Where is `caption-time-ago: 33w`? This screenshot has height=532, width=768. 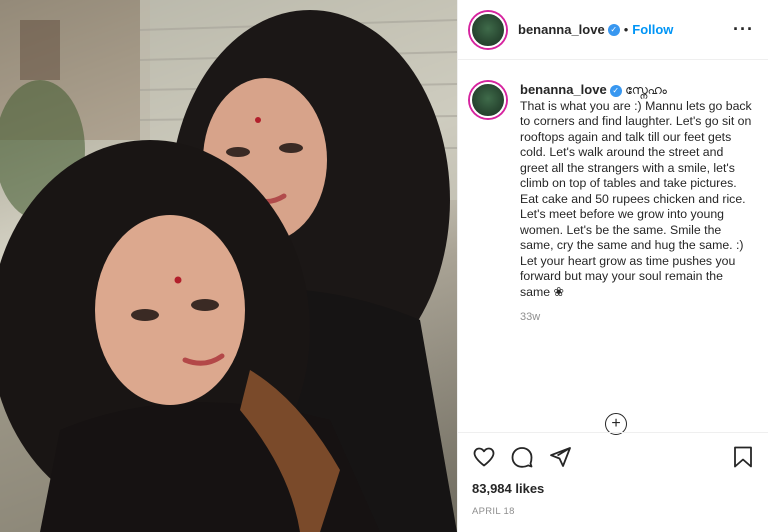
caption-time-ago: 33w is located at coordinates (637, 318).